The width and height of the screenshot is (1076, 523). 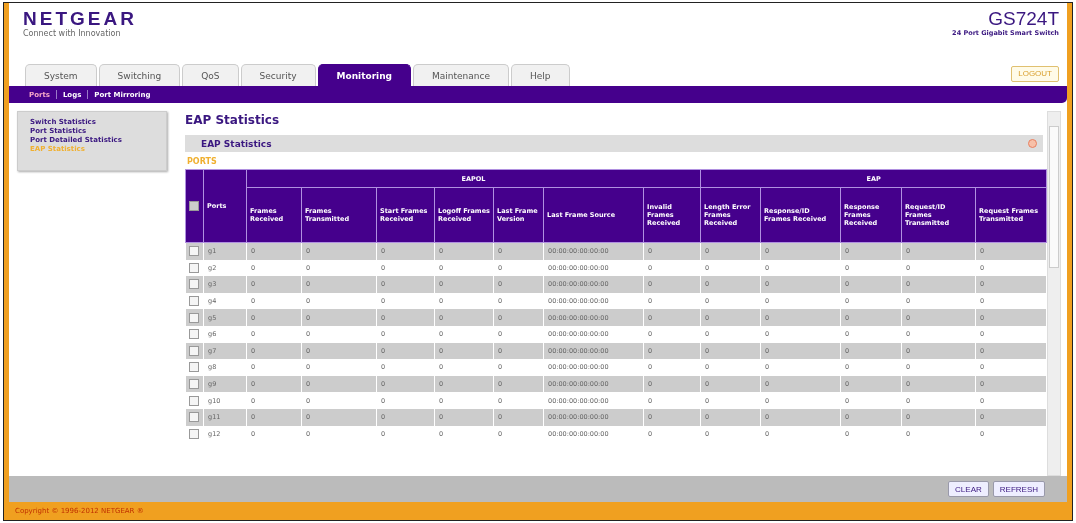 What do you see at coordinates (1054, 293) in the screenshot?
I see `scrollbar` at bounding box center [1054, 293].